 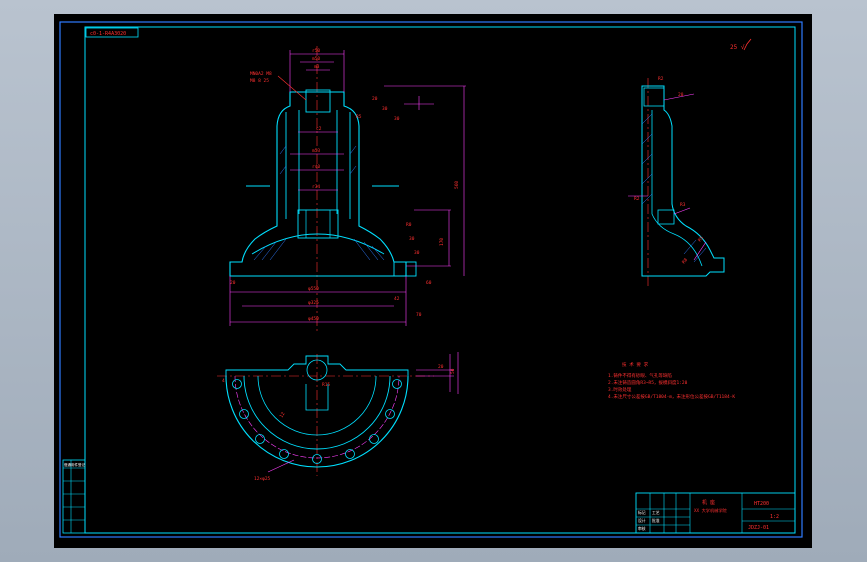 What do you see at coordinates (319, 129) in the screenshot?
I see `dim-inner-2: c2` at bounding box center [319, 129].